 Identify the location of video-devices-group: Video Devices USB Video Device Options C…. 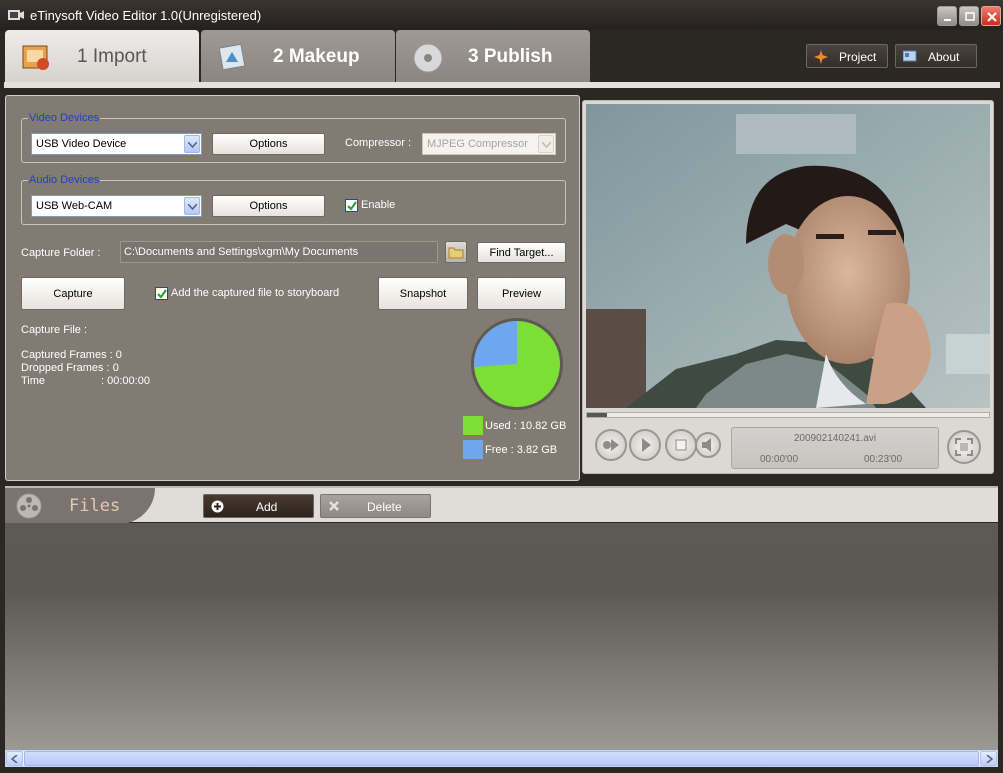
(293, 137).